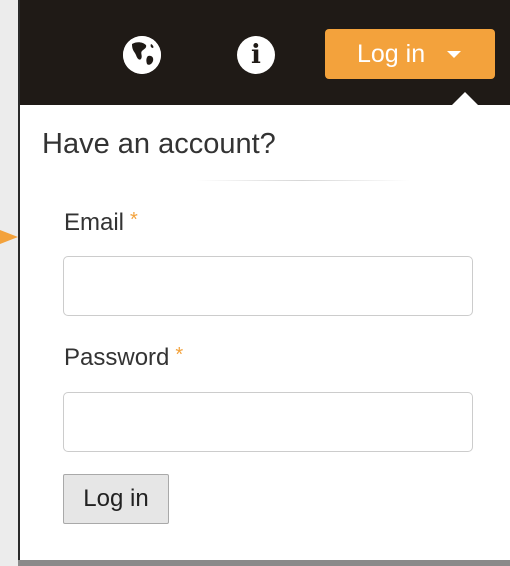 The image size is (510, 566). What do you see at coordinates (116, 499) in the screenshot?
I see `login-submit-button: Log in` at bounding box center [116, 499].